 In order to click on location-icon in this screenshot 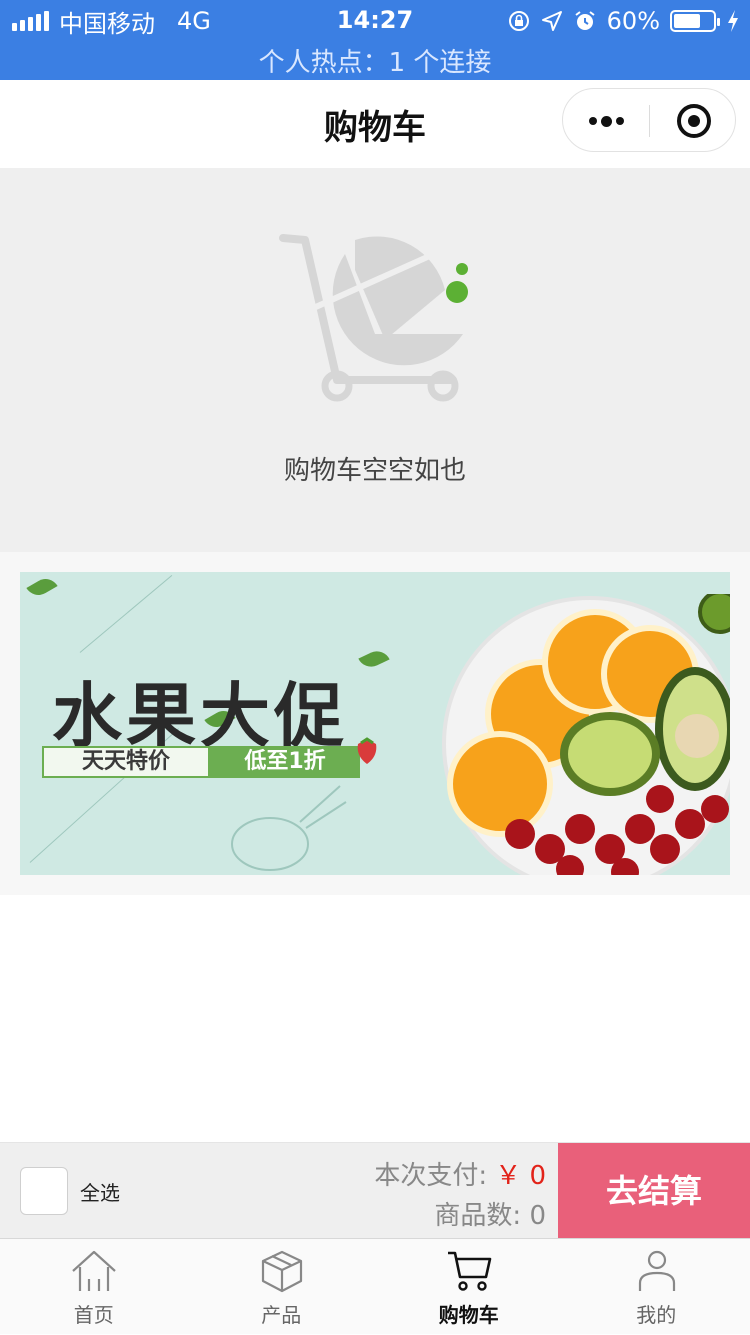, I will do `click(552, 21)`.